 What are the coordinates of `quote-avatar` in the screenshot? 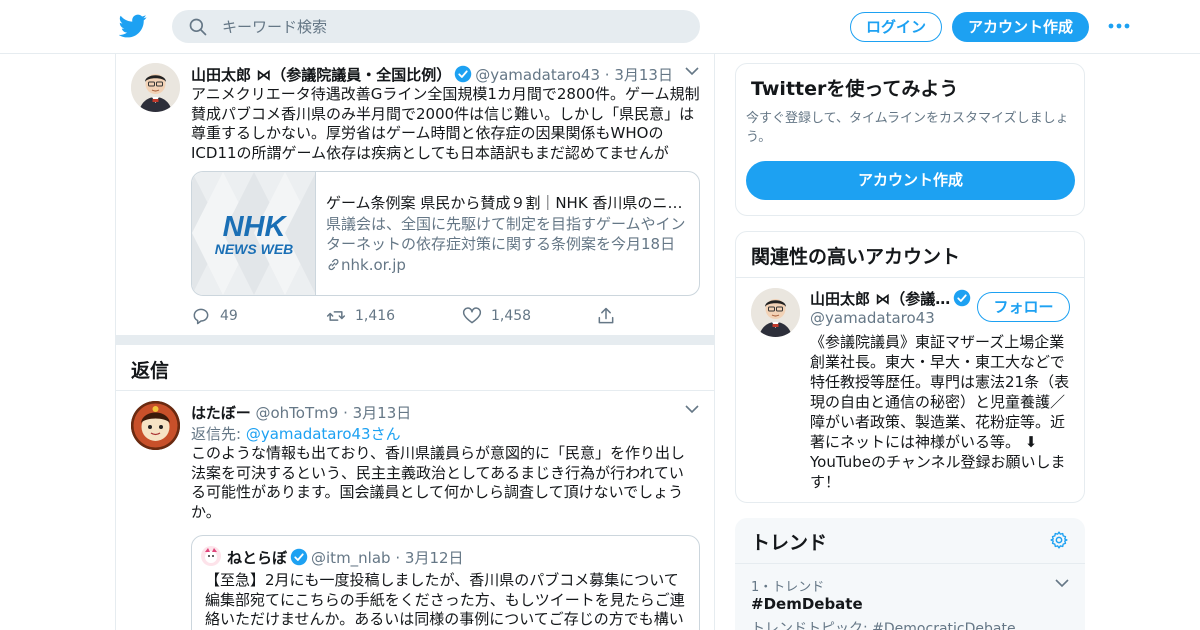 It's located at (211, 556).